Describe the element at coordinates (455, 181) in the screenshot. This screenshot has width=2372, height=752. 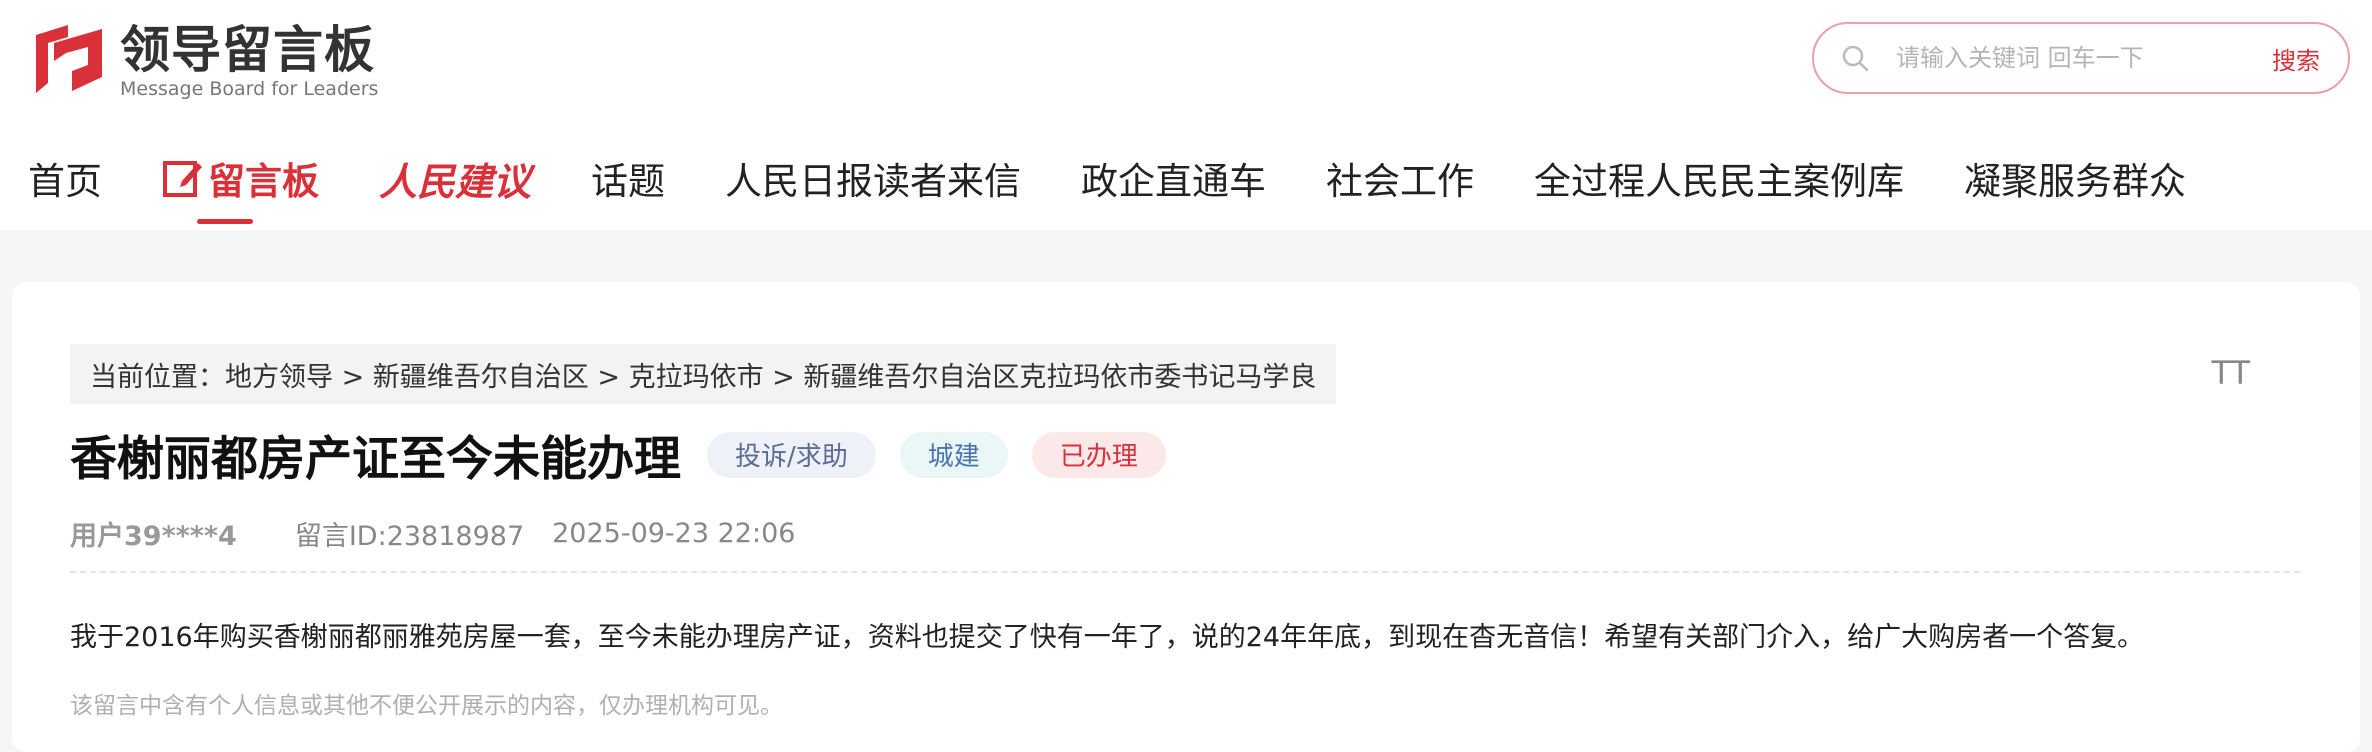
I see `nav-item-label: 人民建议` at that location.